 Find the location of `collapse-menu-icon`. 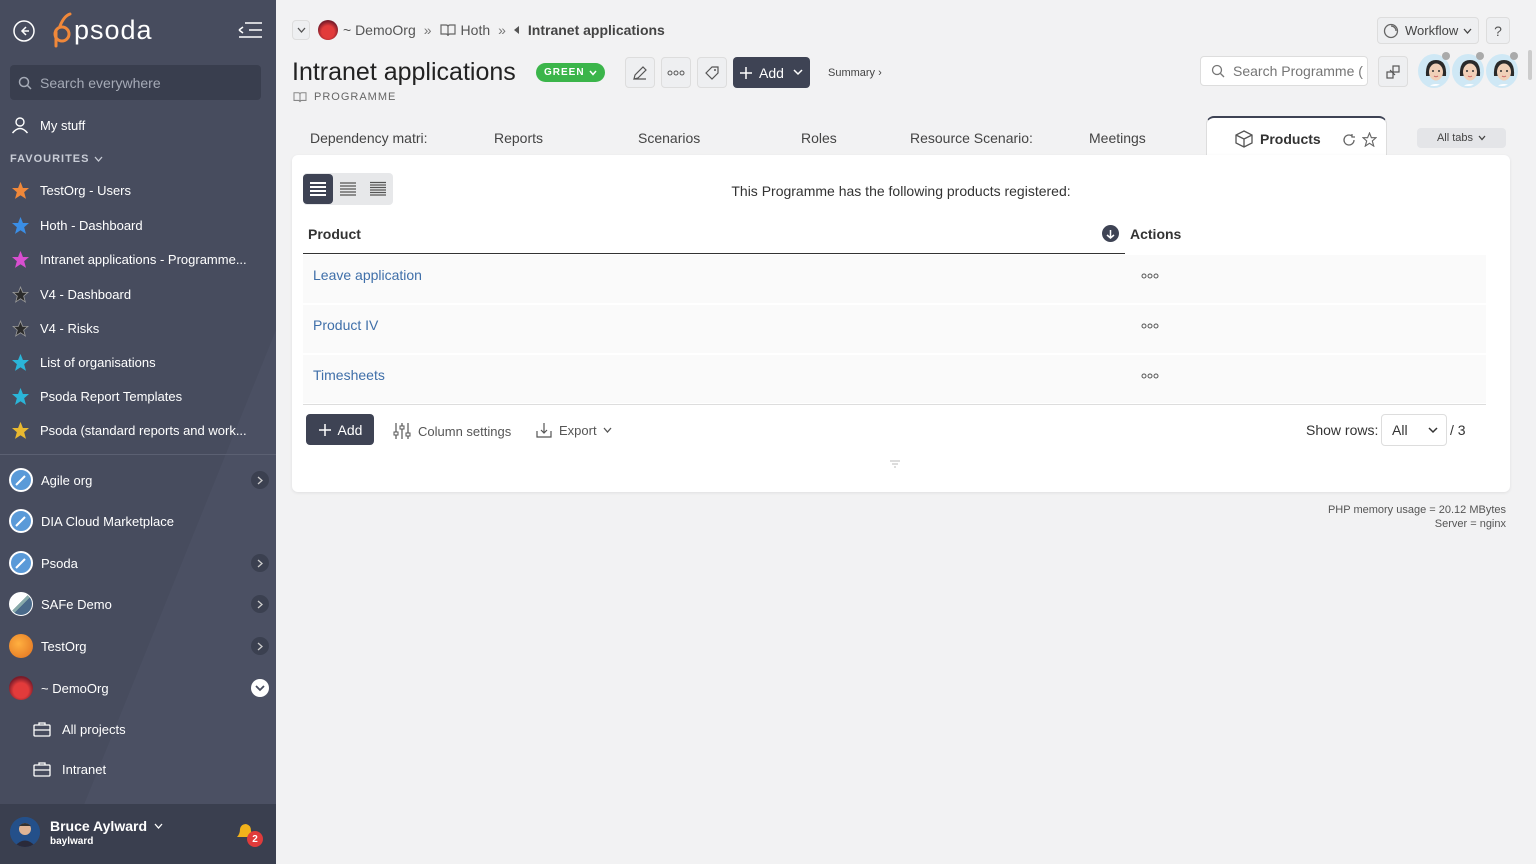

collapse-menu-icon is located at coordinates (250, 30).